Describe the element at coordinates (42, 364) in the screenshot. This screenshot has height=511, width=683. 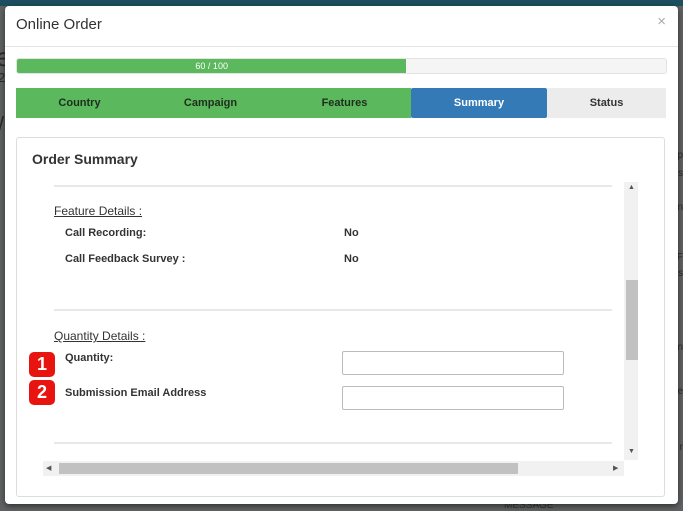
I see `annotation-badge-1: 1` at that location.